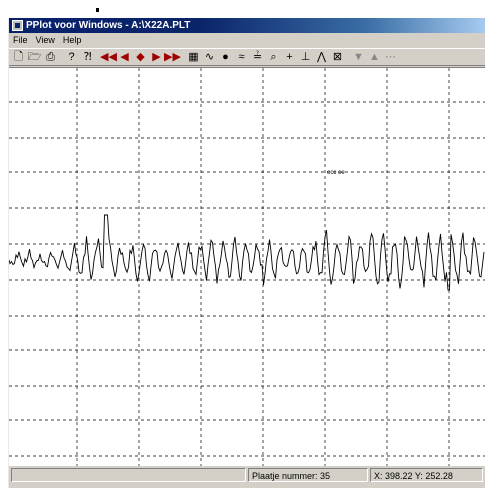  What do you see at coordinates (358, 57) in the screenshot?
I see `arrow-down-icon: ▼` at bounding box center [358, 57].